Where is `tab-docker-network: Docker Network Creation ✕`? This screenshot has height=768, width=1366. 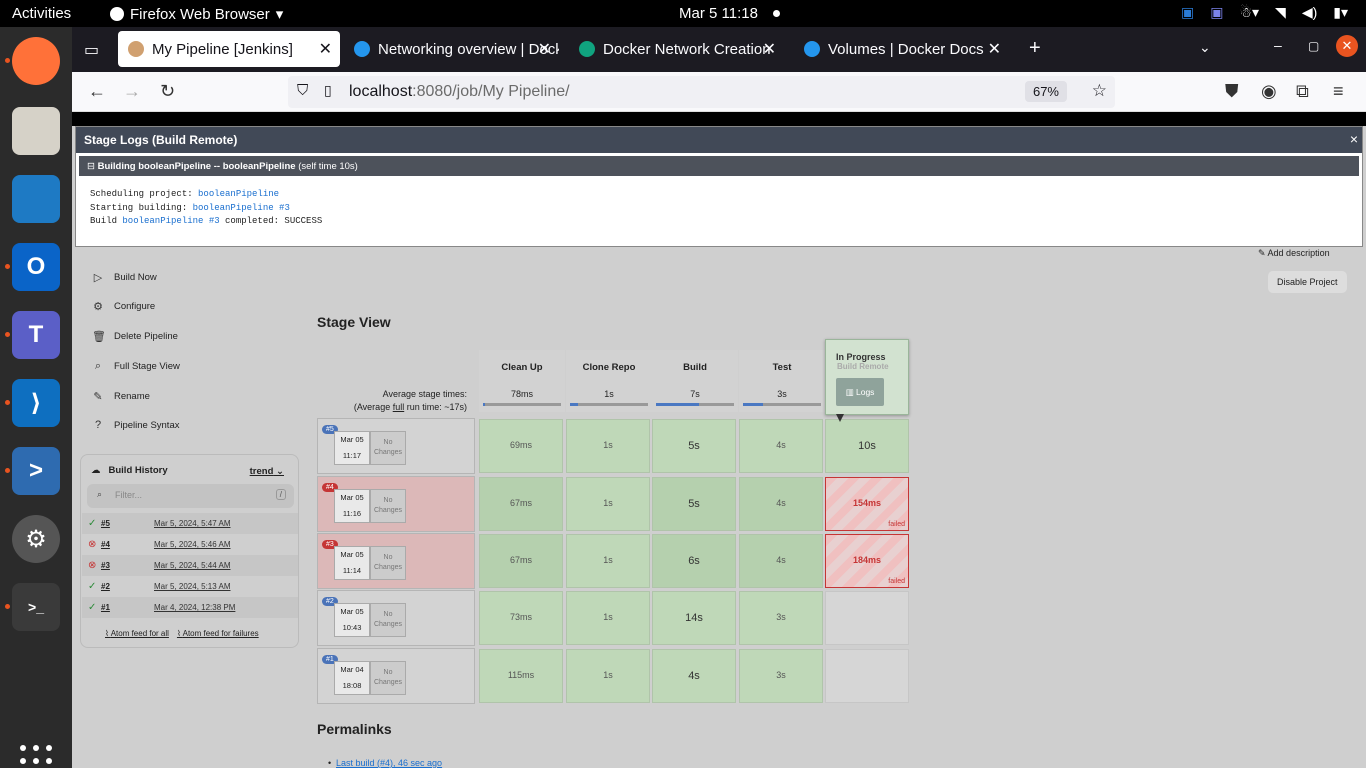
tab-docker-network: Docker Network Creation ✕ is located at coordinates (676, 49).